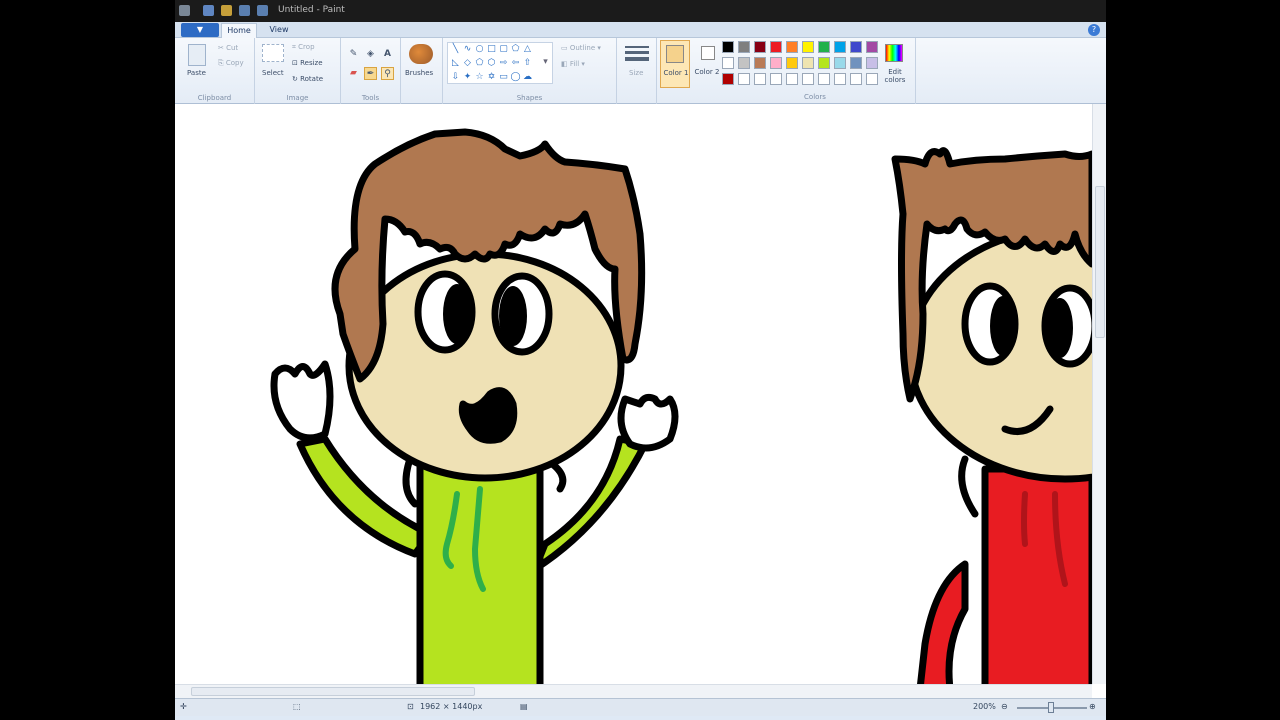  I want to click on app-icon, so click(184, 10).